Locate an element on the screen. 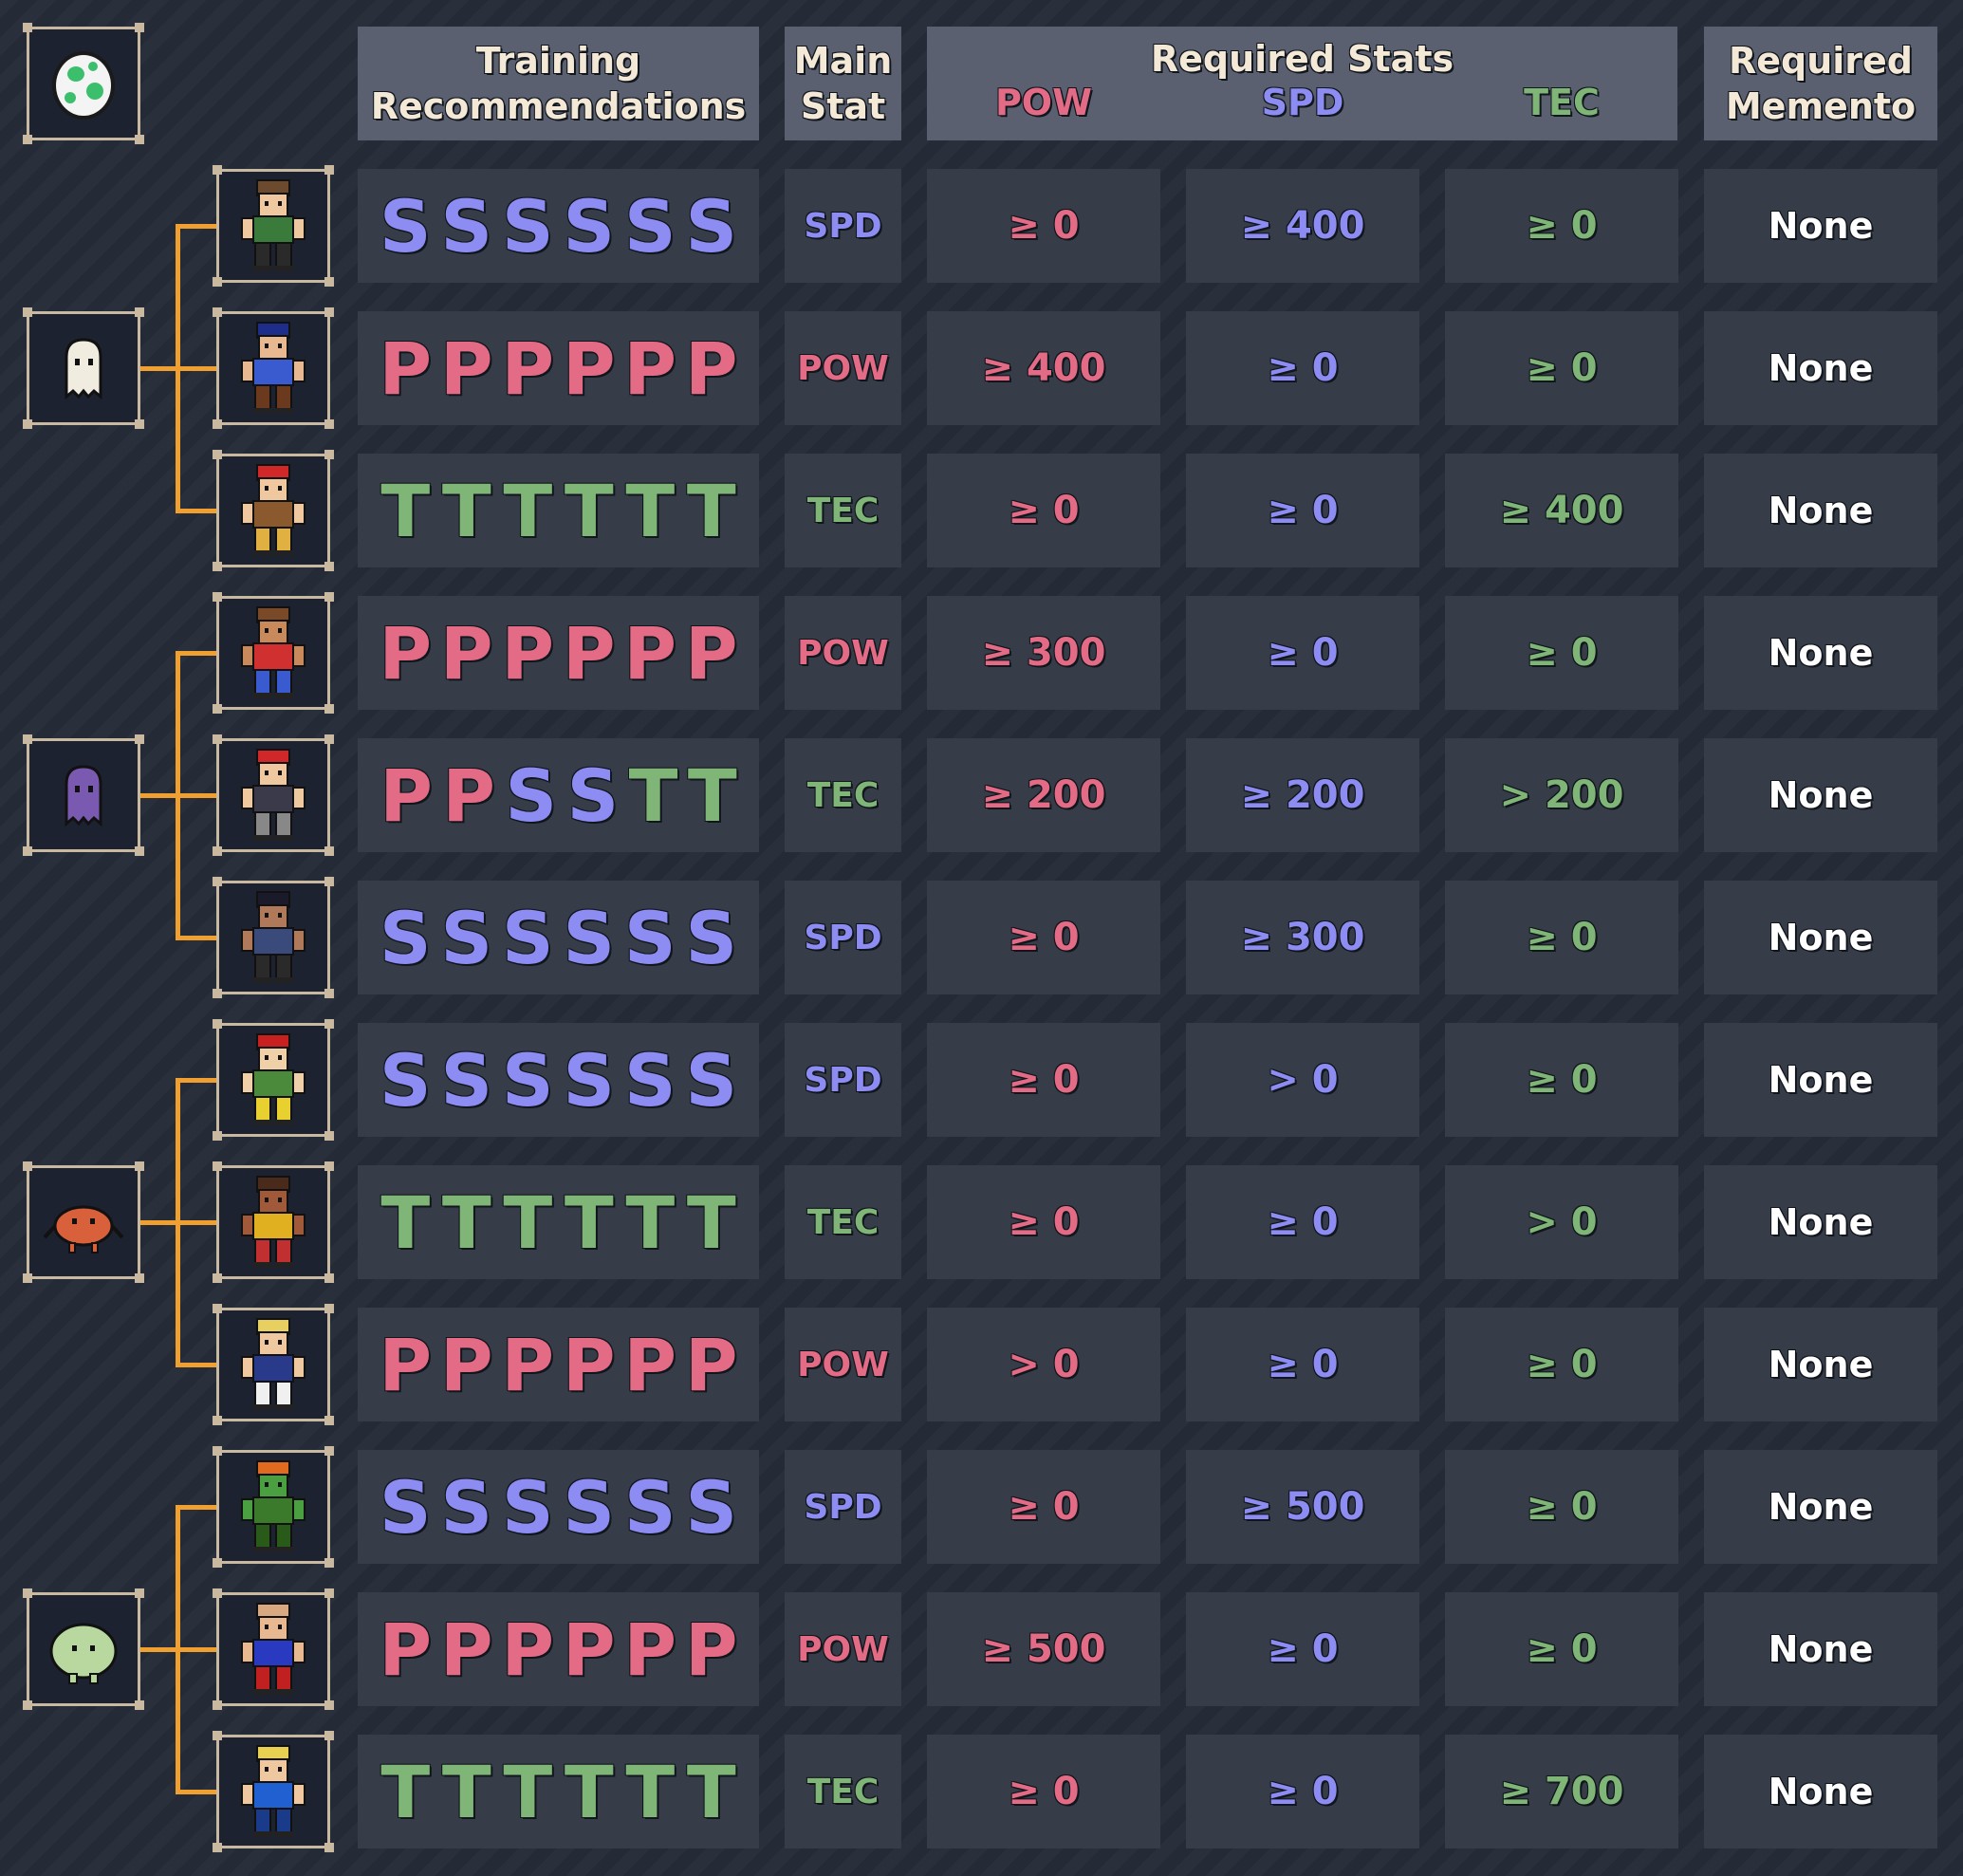  fighter-blue-suit-icon is located at coordinates (273, 1791).